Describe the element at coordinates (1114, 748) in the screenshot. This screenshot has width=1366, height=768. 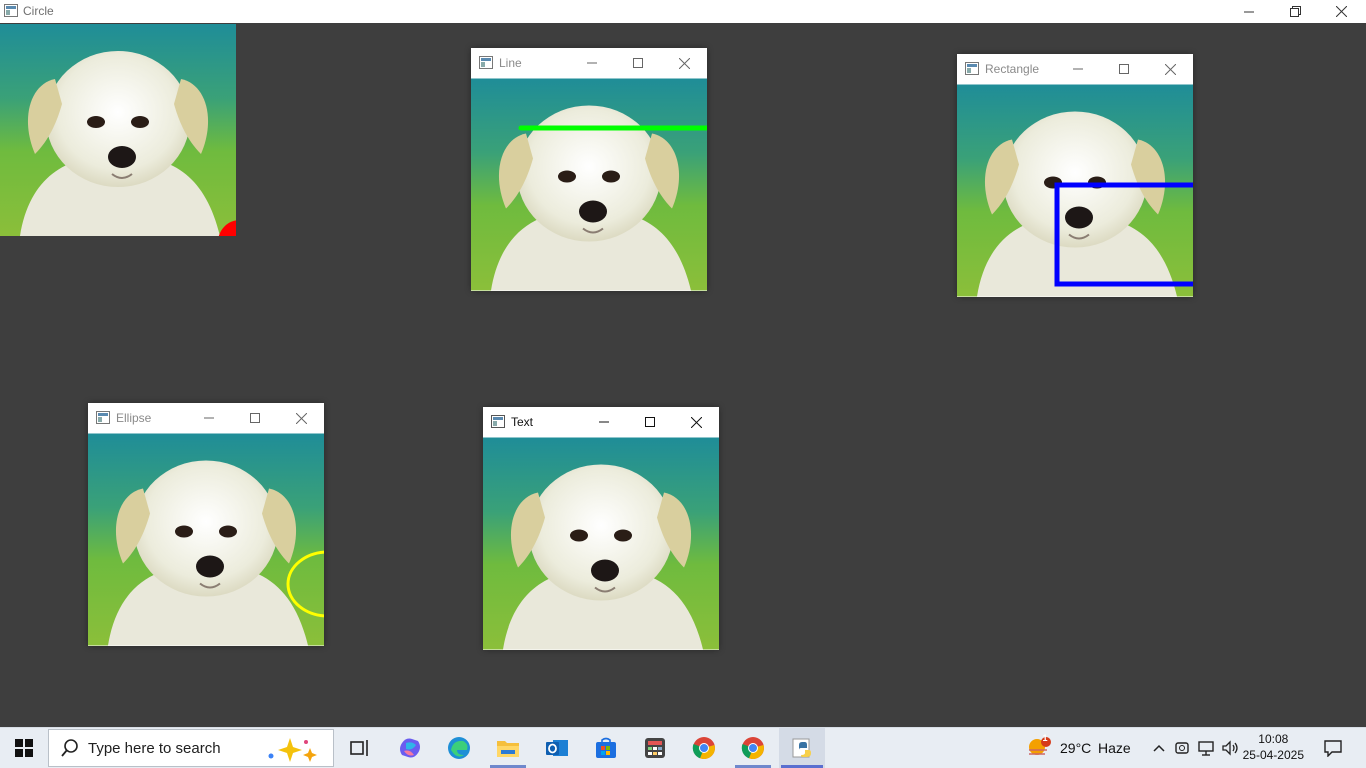
I see `weather-condition: Haze` at that location.